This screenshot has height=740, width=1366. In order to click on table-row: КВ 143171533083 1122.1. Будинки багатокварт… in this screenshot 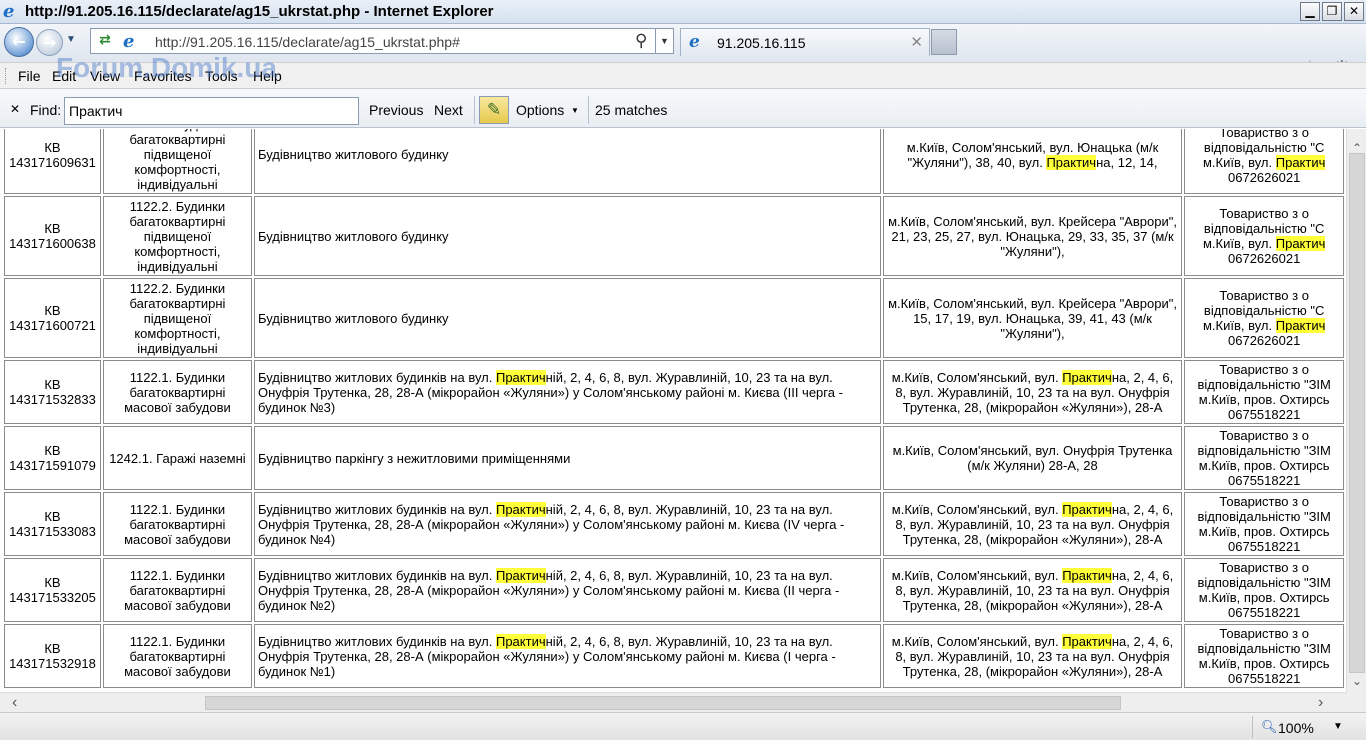, I will do `click(674, 524)`.